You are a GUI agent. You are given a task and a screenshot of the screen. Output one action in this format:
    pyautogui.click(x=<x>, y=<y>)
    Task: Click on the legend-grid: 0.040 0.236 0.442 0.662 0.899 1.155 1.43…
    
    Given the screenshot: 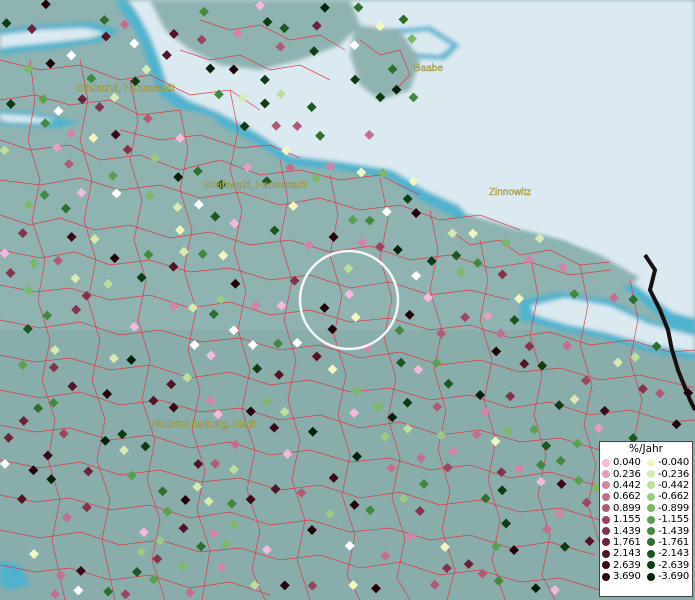 What is the action you would take?
    pyautogui.click(x=646, y=519)
    